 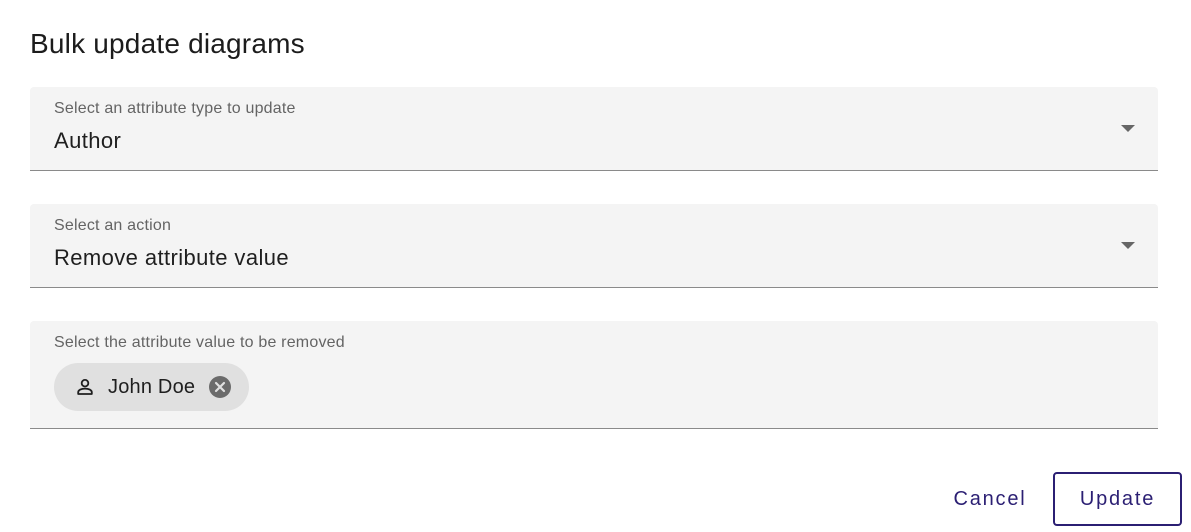 I want to click on chip-label: John Doe, so click(x=152, y=386).